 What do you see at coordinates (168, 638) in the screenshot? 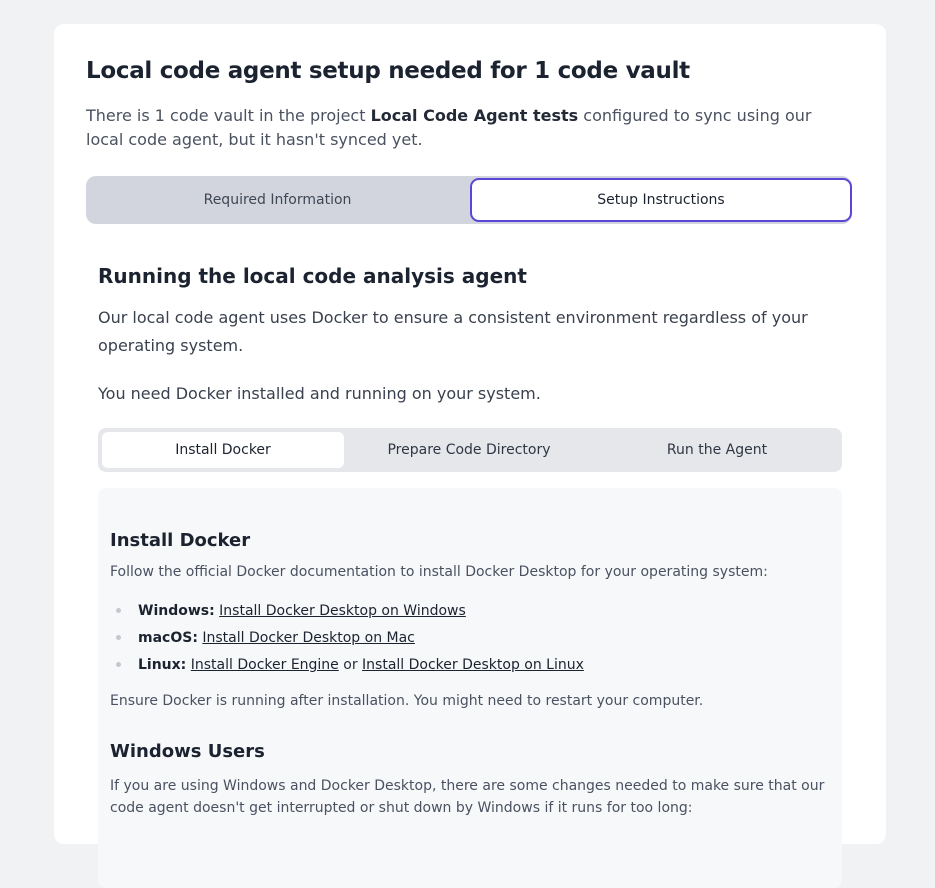
I see `os-label: macOS:` at bounding box center [168, 638].